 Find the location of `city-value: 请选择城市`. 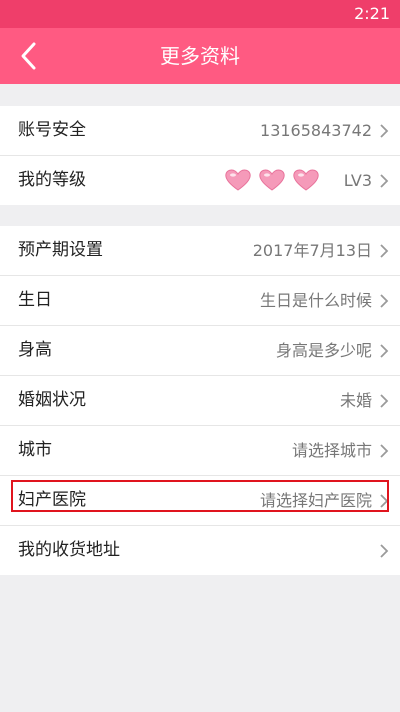

city-value: 请选择城市 is located at coordinates (331, 450).